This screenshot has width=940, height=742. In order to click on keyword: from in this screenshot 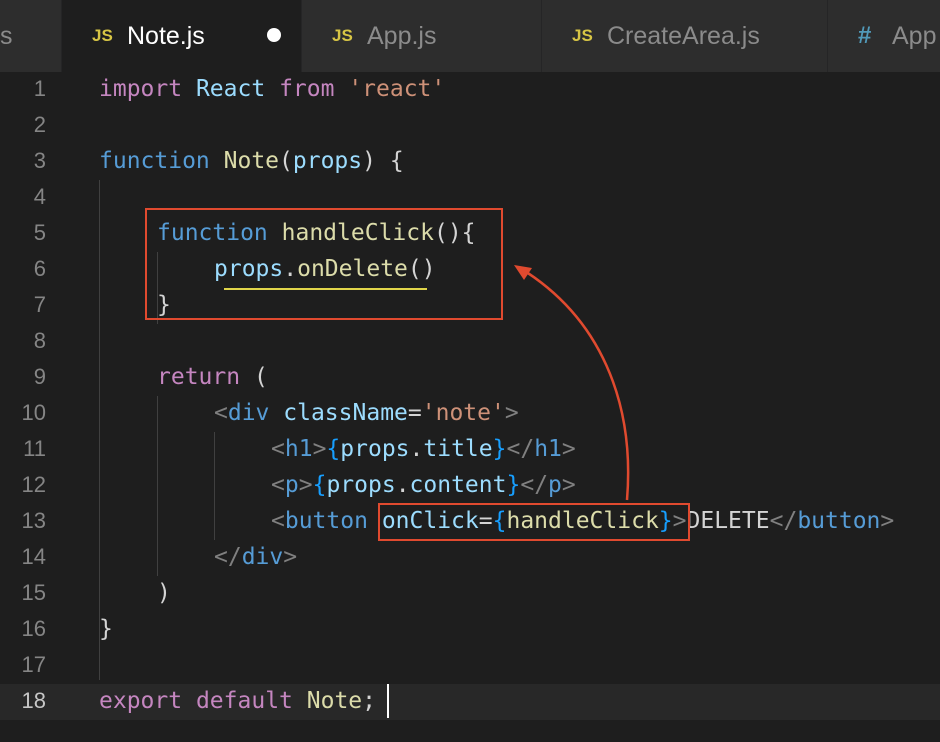, I will do `click(307, 89)`.